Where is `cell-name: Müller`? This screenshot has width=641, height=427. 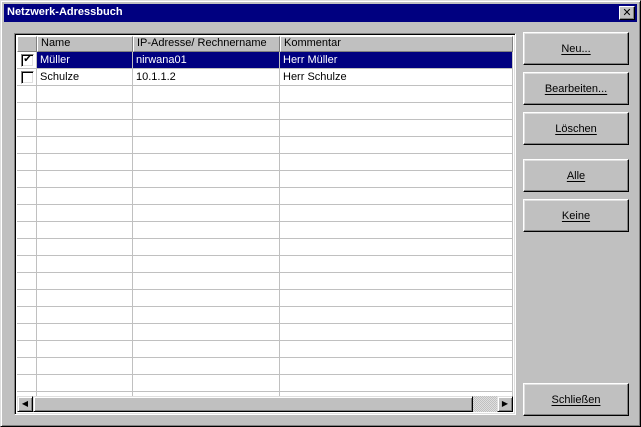
cell-name: Müller is located at coordinates (85, 60).